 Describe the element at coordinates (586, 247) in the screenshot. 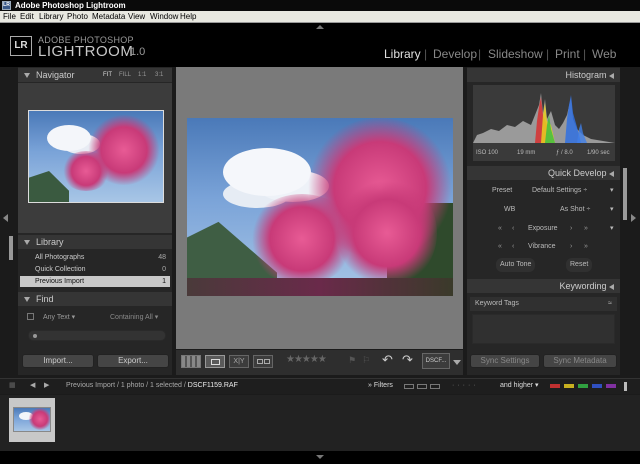

I see `vibrance-increase-large-icon: »` at that location.